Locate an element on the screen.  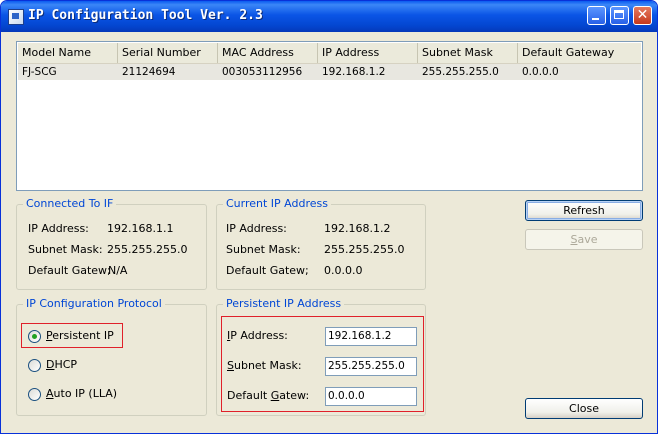
cell-default-gateway: 0.0.0.0 is located at coordinates (540, 72).